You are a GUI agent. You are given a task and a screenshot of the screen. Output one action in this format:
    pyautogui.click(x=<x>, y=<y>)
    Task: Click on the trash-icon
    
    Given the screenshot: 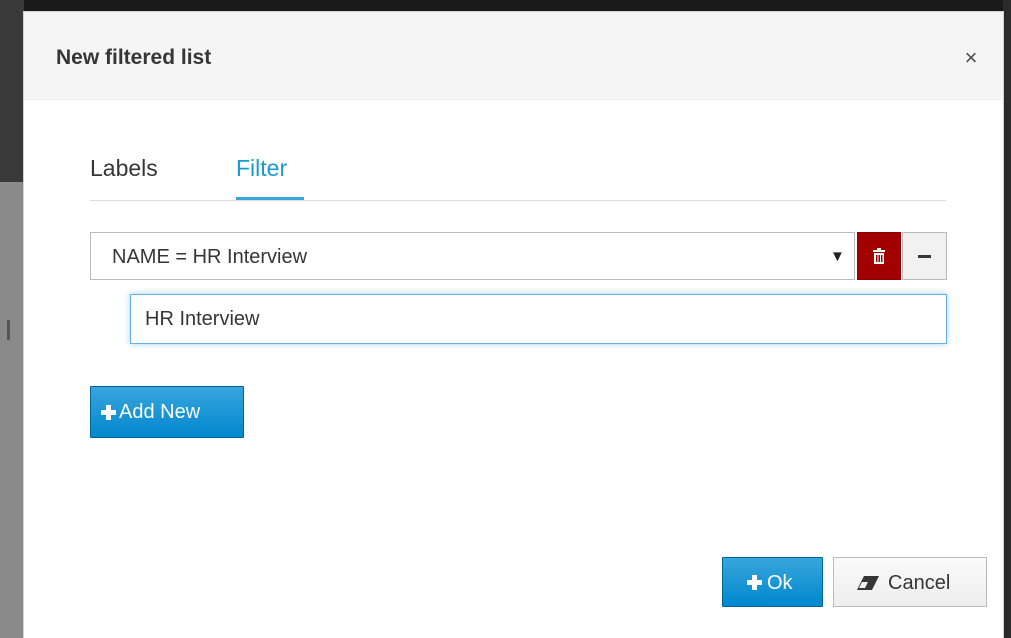 What is the action you would take?
    pyautogui.click(x=879, y=256)
    